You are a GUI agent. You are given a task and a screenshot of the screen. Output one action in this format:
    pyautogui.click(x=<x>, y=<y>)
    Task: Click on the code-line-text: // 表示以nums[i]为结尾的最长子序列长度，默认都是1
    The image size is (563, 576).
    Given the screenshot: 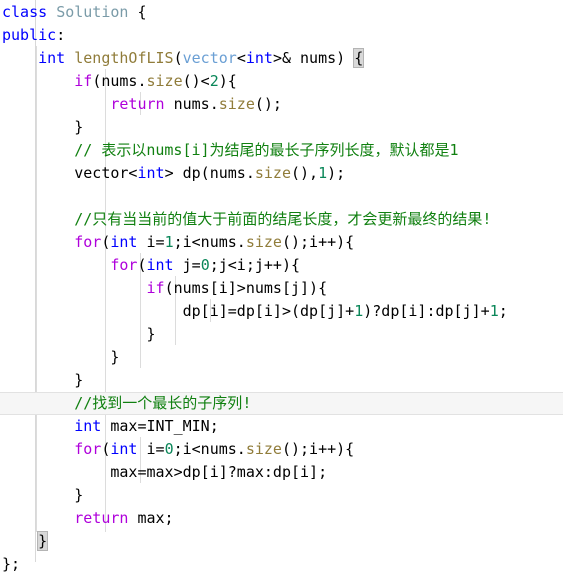 What is the action you would take?
    pyautogui.click(x=229, y=150)
    